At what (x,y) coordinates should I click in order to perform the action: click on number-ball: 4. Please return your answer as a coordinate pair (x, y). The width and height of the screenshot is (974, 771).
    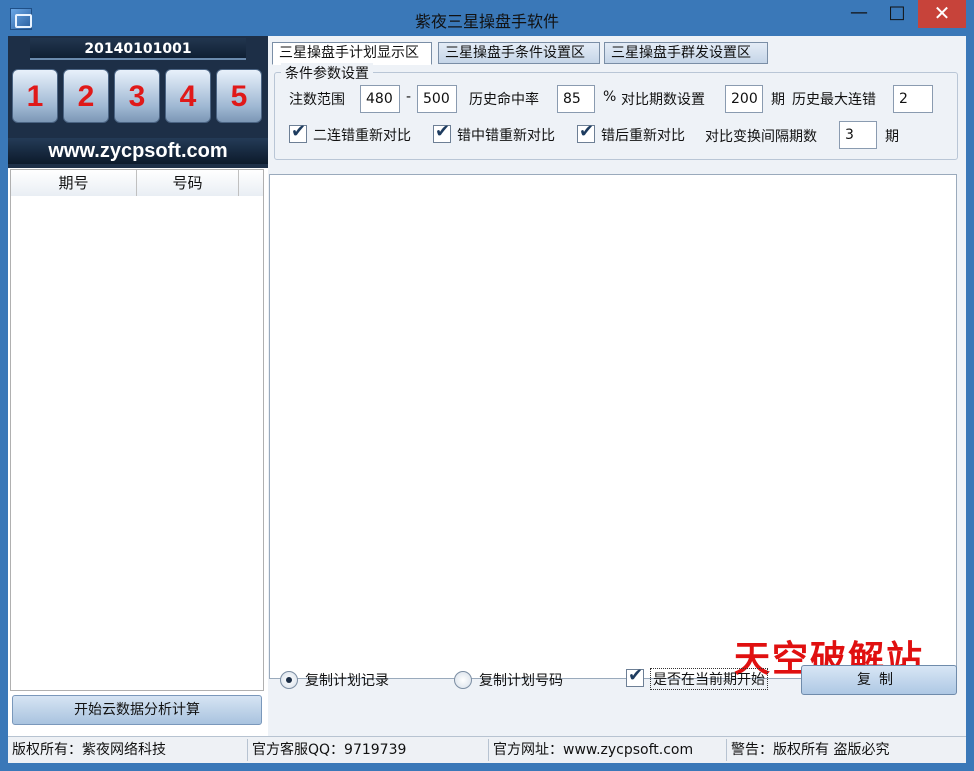
    Looking at the image, I should click on (188, 96).